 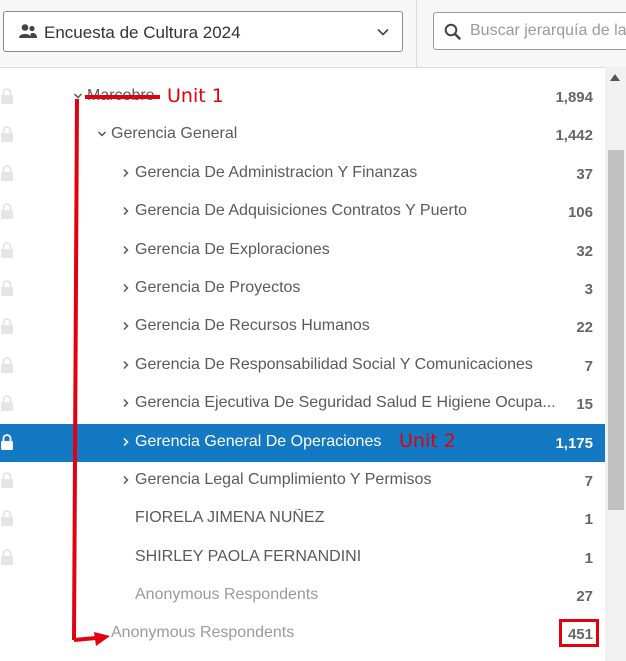 I want to click on annotation-arrows, so click(x=116, y=370).